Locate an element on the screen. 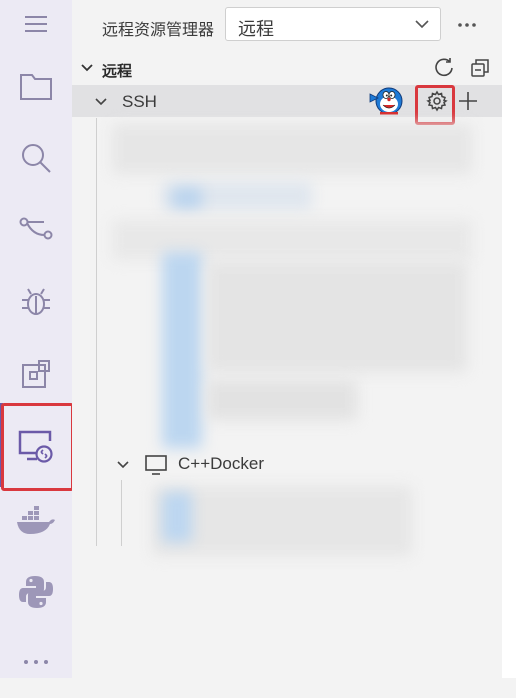  collapse-all-button is located at coordinates (480, 68).